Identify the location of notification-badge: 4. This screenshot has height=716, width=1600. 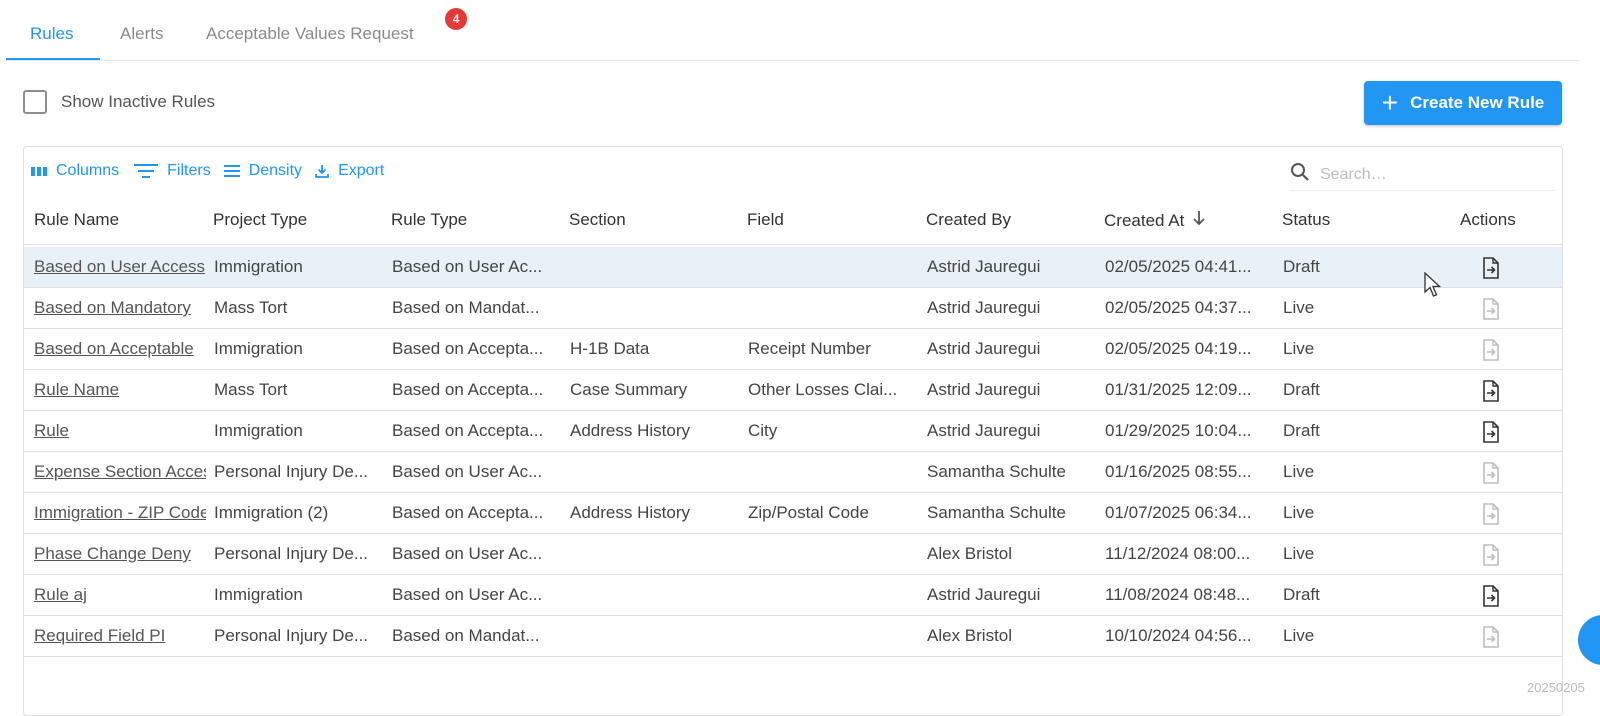
(456, 19).